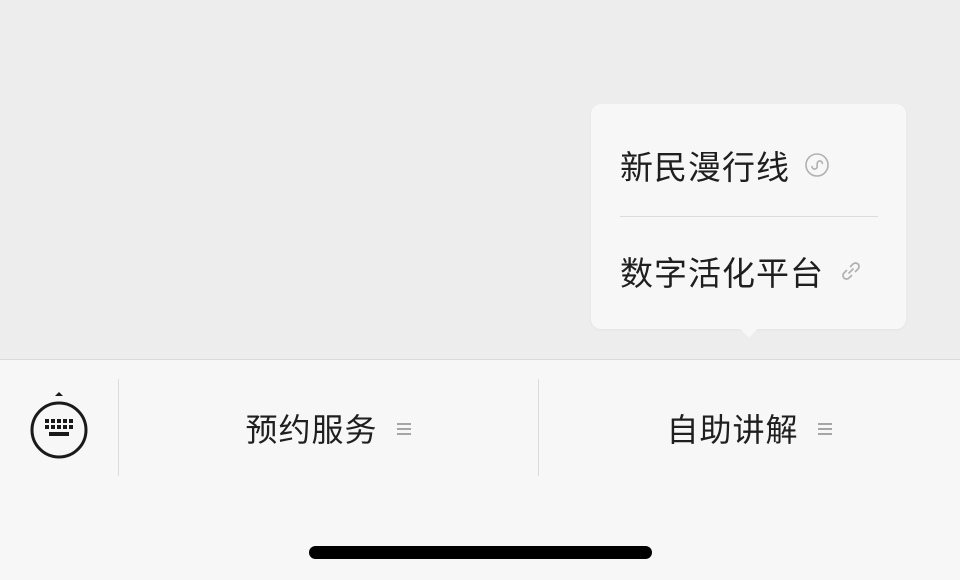  I want to click on submenu-item-label: 数字活化平台, so click(722, 273).